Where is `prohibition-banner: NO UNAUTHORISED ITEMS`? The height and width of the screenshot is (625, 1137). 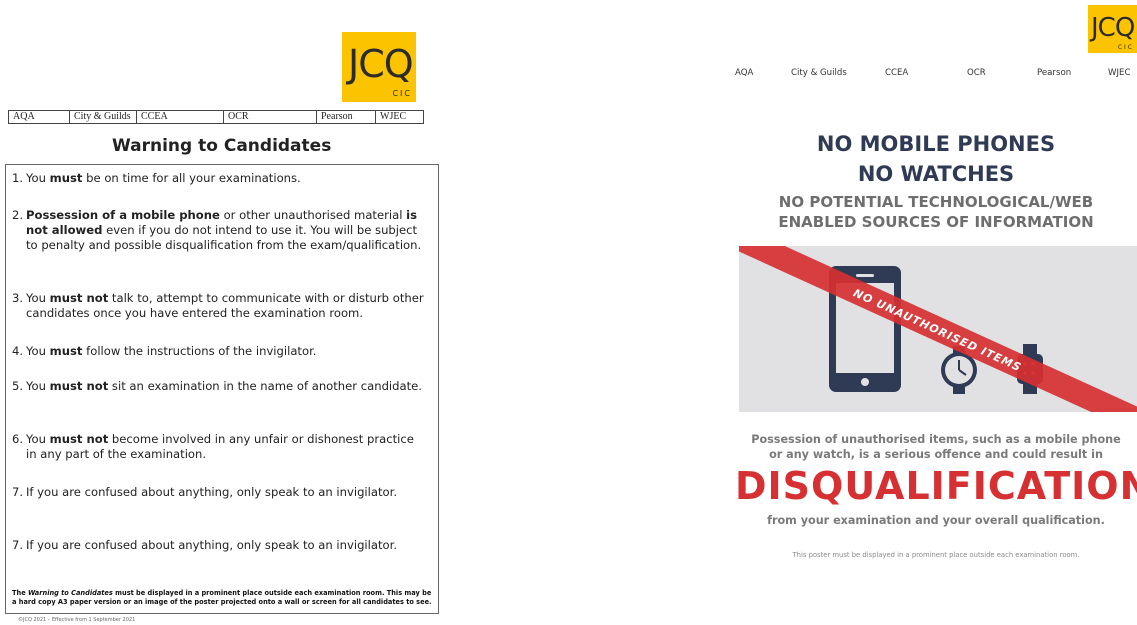
prohibition-banner: NO UNAUTHORISED ITEMS is located at coordinates (938, 329).